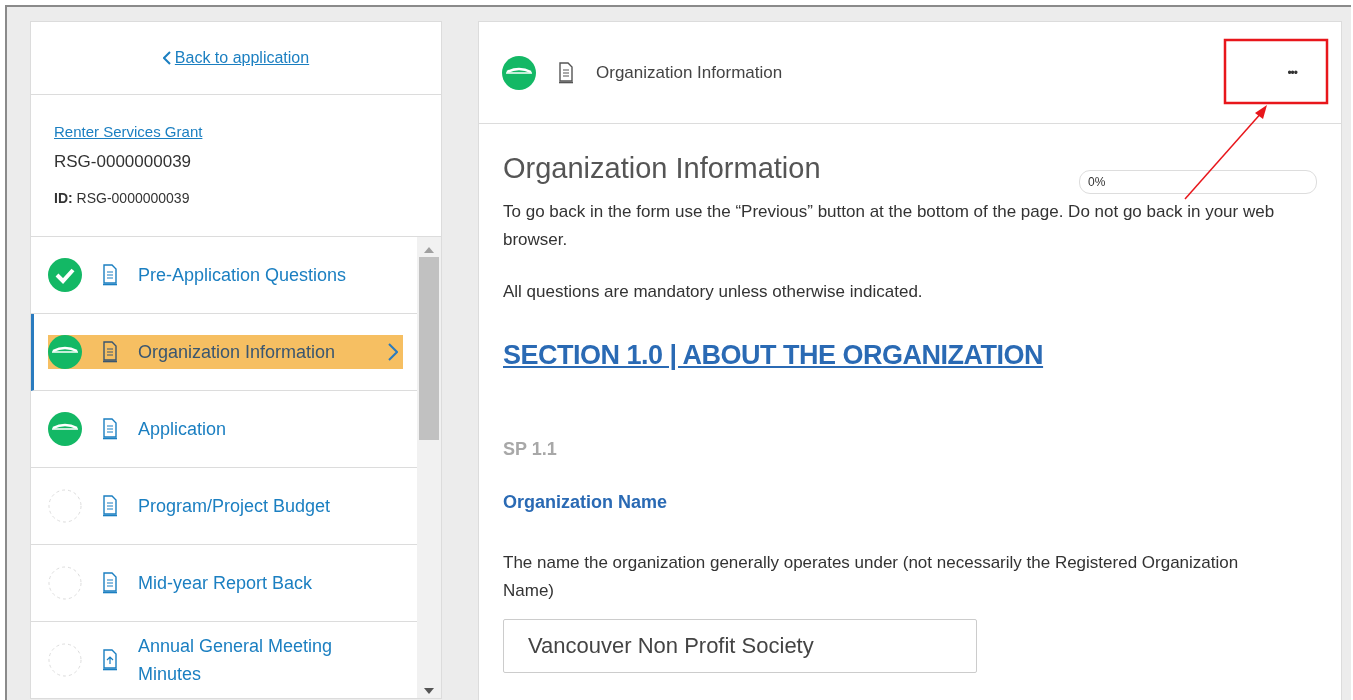  I want to click on help-text: The name the organization generally operates under (not necessarily the Registered Organization Name), so click(871, 577).